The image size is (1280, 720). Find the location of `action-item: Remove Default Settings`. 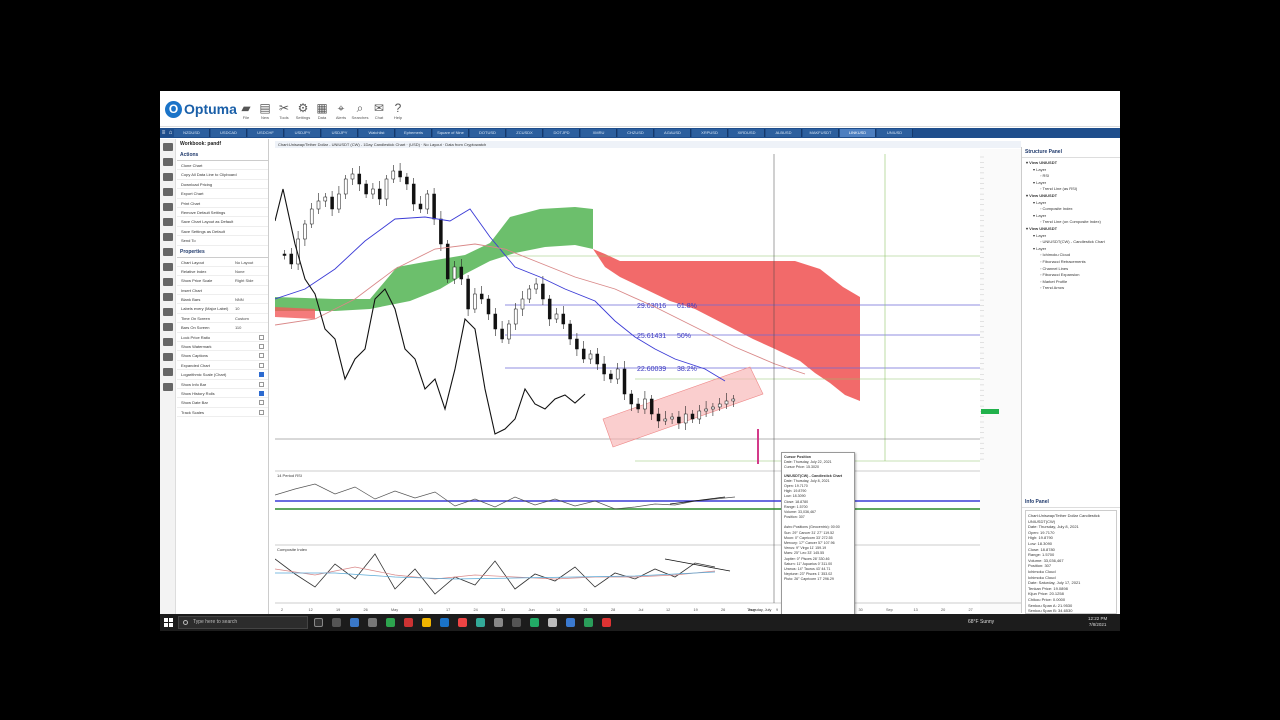

action-item: Remove Default Settings is located at coordinates (222, 213).